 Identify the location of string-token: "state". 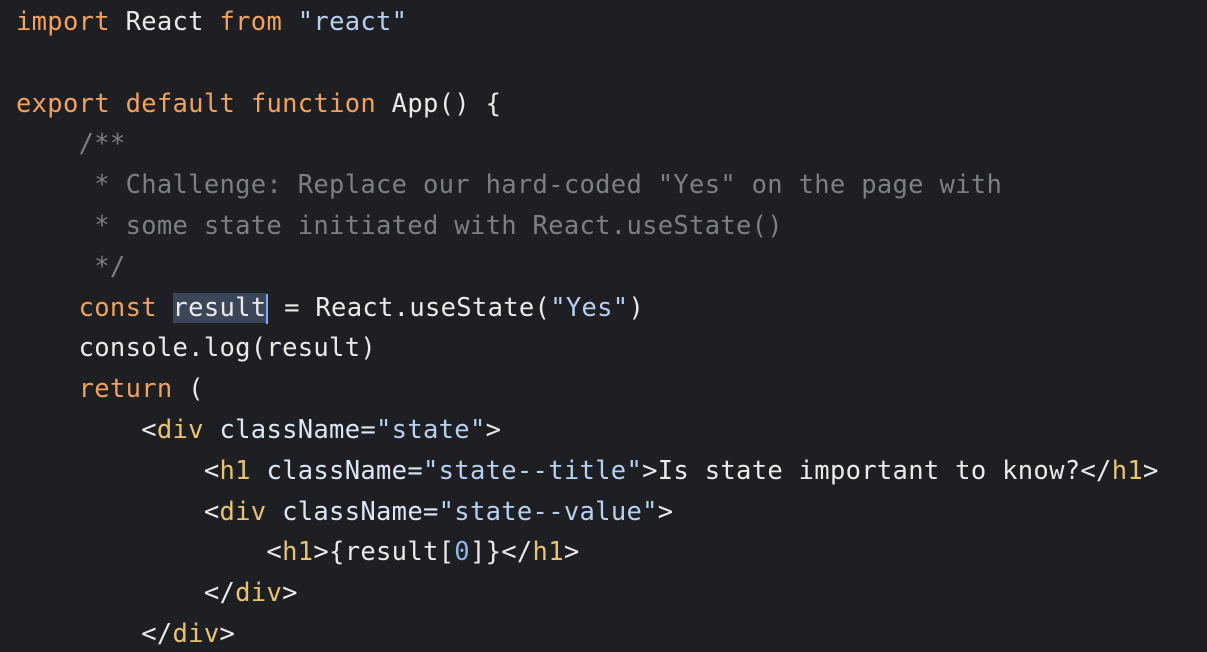
(431, 429).